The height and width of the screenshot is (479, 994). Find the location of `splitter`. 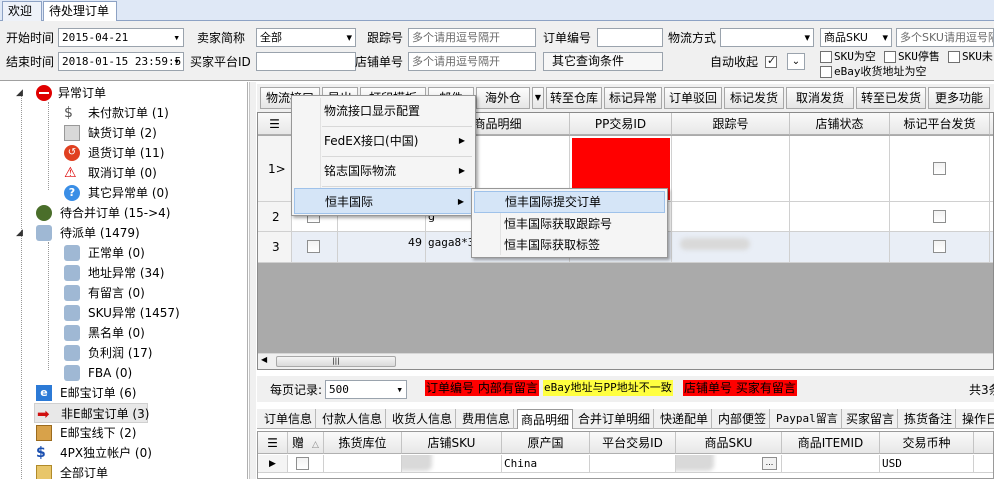

splitter is located at coordinates (252, 280).